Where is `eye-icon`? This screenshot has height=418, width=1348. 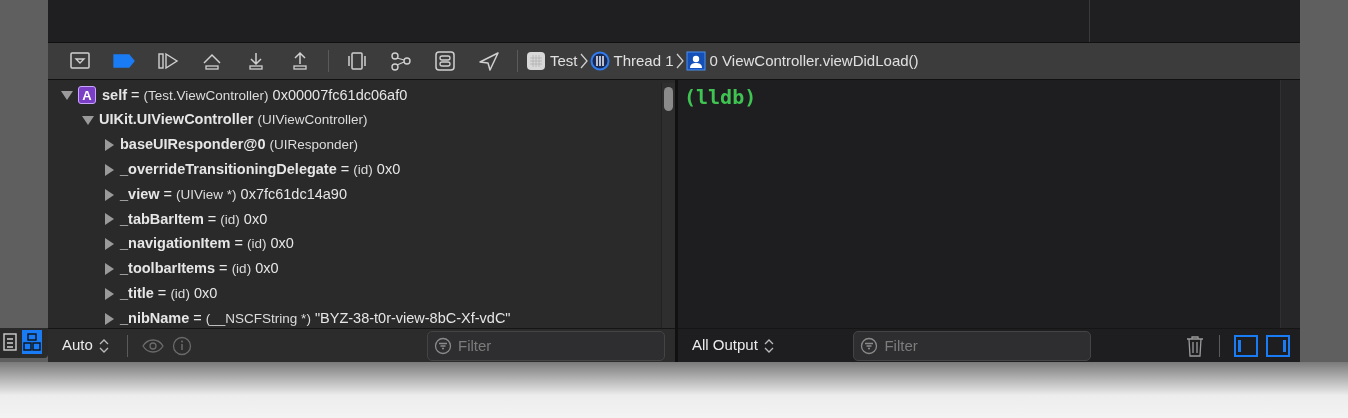 eye-icon is located at coordinates (152, 345).